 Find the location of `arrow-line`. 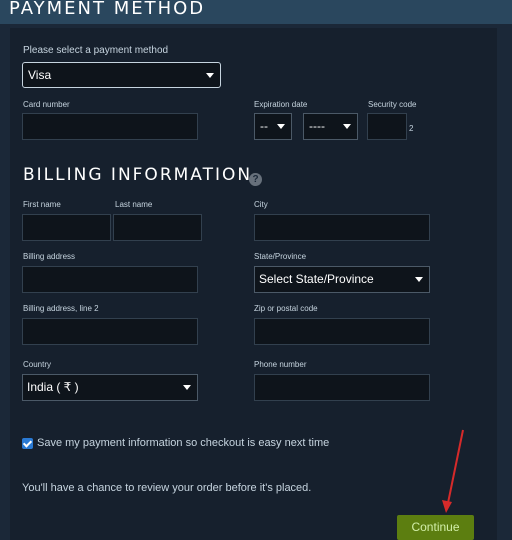

arrow-line is located at coordinates (455, 466).